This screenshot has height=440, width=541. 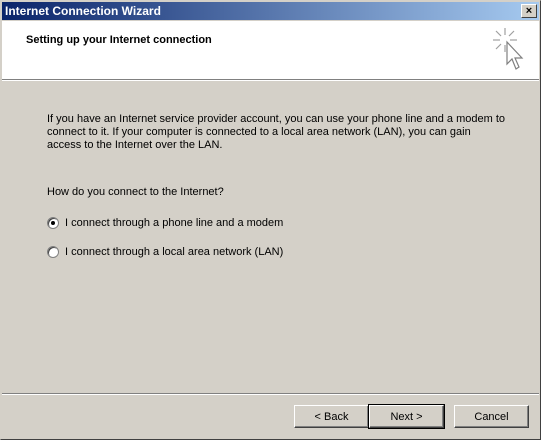 What do you see at coordinates (270, 50) in the screenshot?
I see `wizard-header: Setting up your Internet connection` at bounding box center [270, 50].